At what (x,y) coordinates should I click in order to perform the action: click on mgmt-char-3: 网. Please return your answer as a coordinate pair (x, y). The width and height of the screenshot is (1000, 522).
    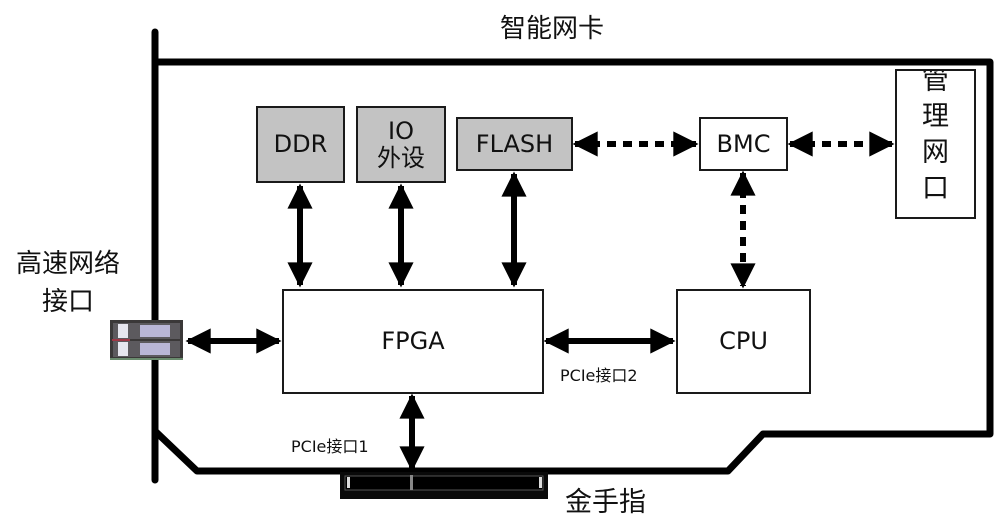
    Looking at the image, I should click on (935, 152).